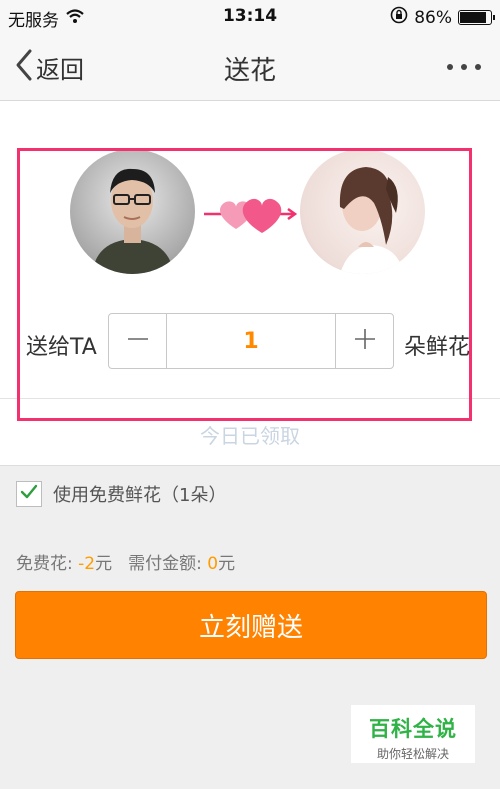 The height and width of the screenshot is (789, 500). What do you see at coordinates (251, 625) in the screenshot?
I see `send-now-button: 立刻赠送` at bounding box center [251, 625].